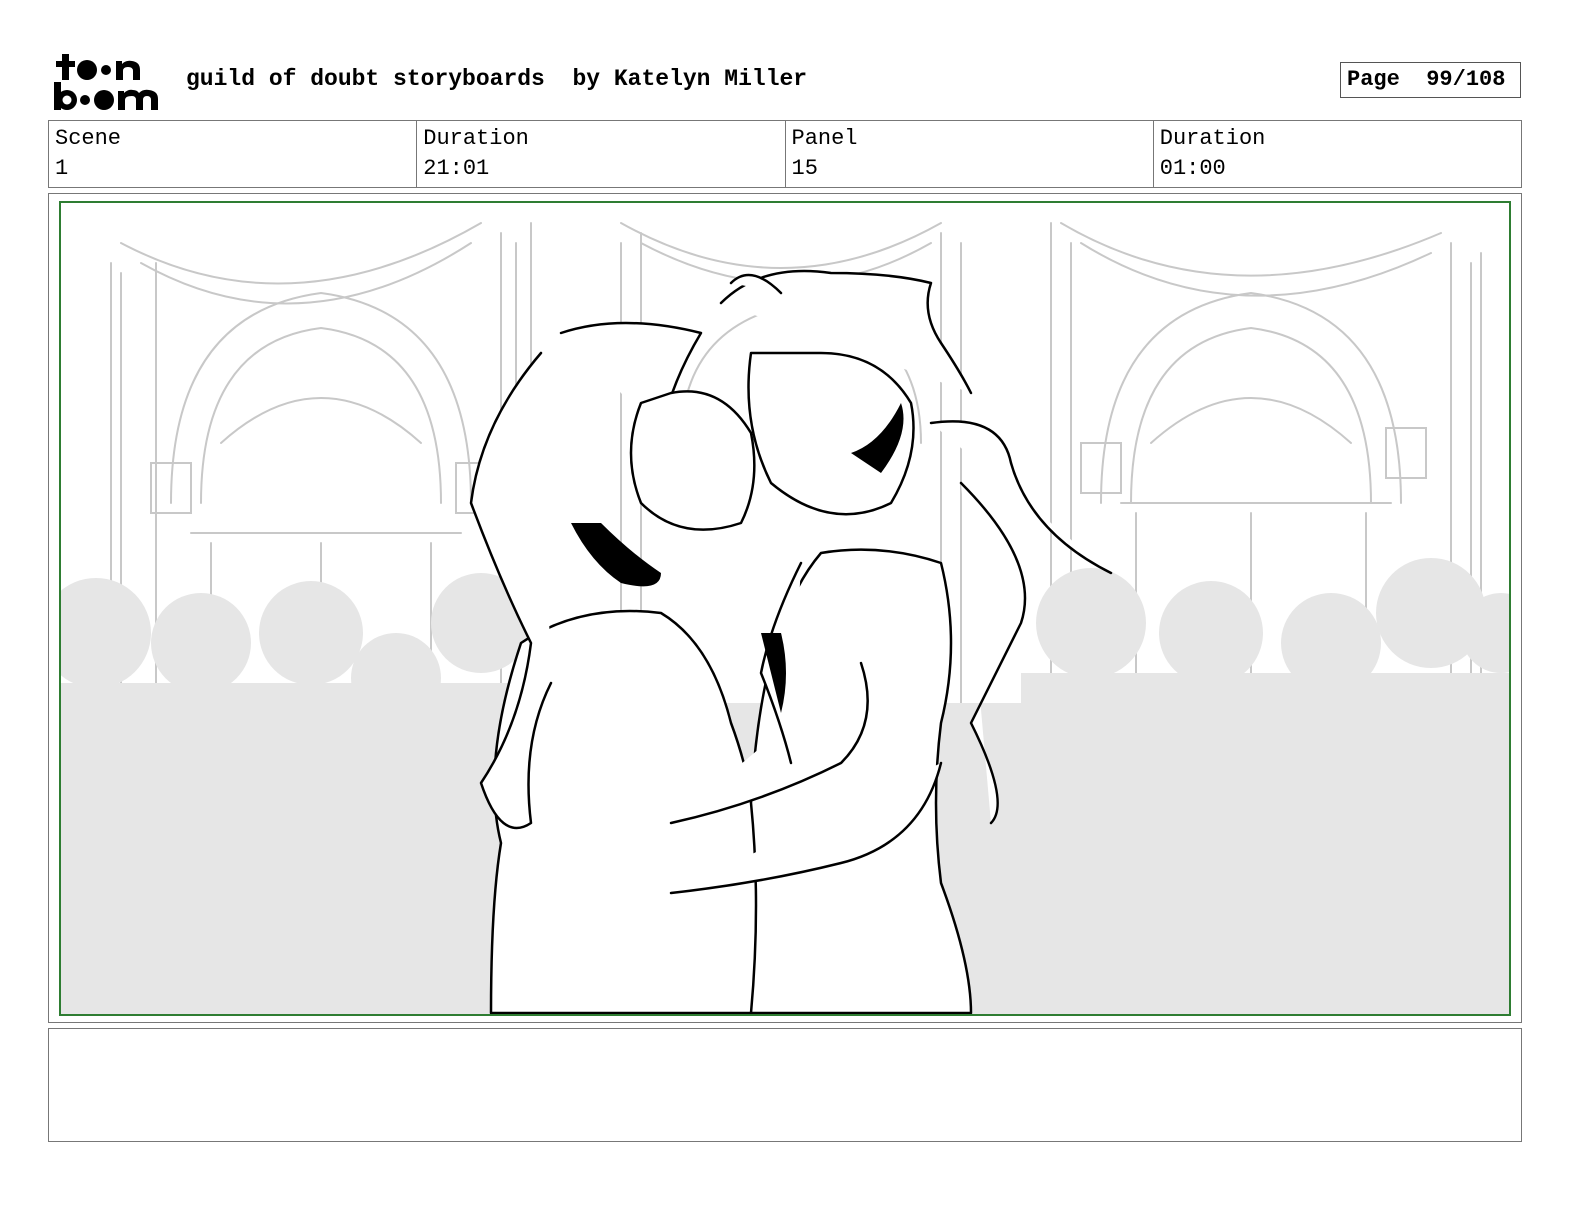 The image size is (1584, 1224). I want to click on panel-notes-box, so click(785, 1085).